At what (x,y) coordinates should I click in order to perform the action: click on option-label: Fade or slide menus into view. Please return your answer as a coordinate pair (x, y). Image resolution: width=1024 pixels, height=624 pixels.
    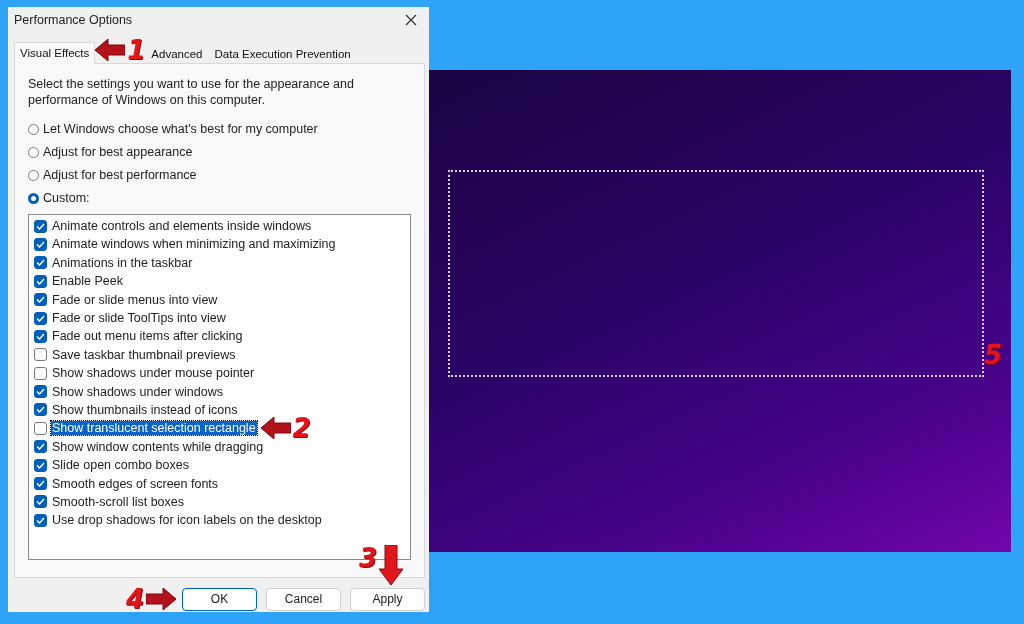
    Looking at the image, I should click on (135, 299).